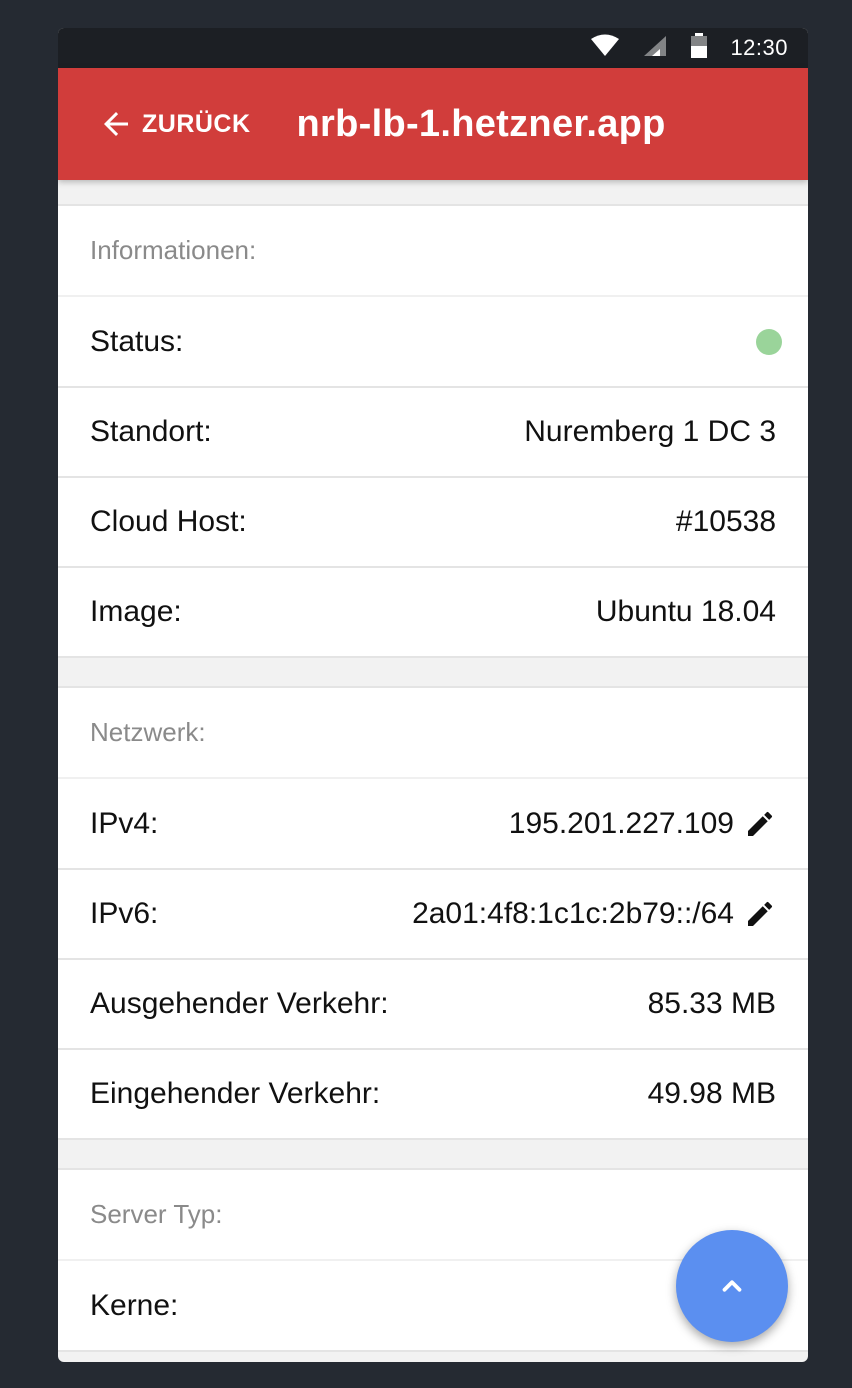 The width and height of the screenshot is (852, 1388). Describe the element at coordinates (481, 123) in the screenshot. I see `page-title: nrb-lb-1.hetzner.app` at that location.